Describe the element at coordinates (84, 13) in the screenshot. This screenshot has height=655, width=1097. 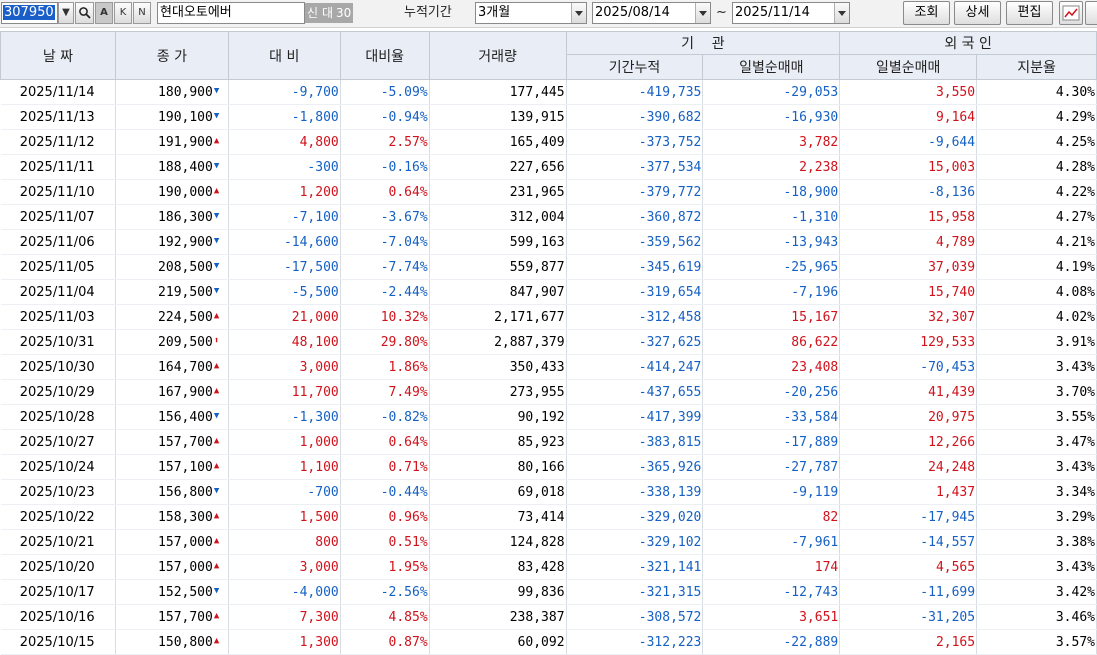
I see `search-icon` at that location.